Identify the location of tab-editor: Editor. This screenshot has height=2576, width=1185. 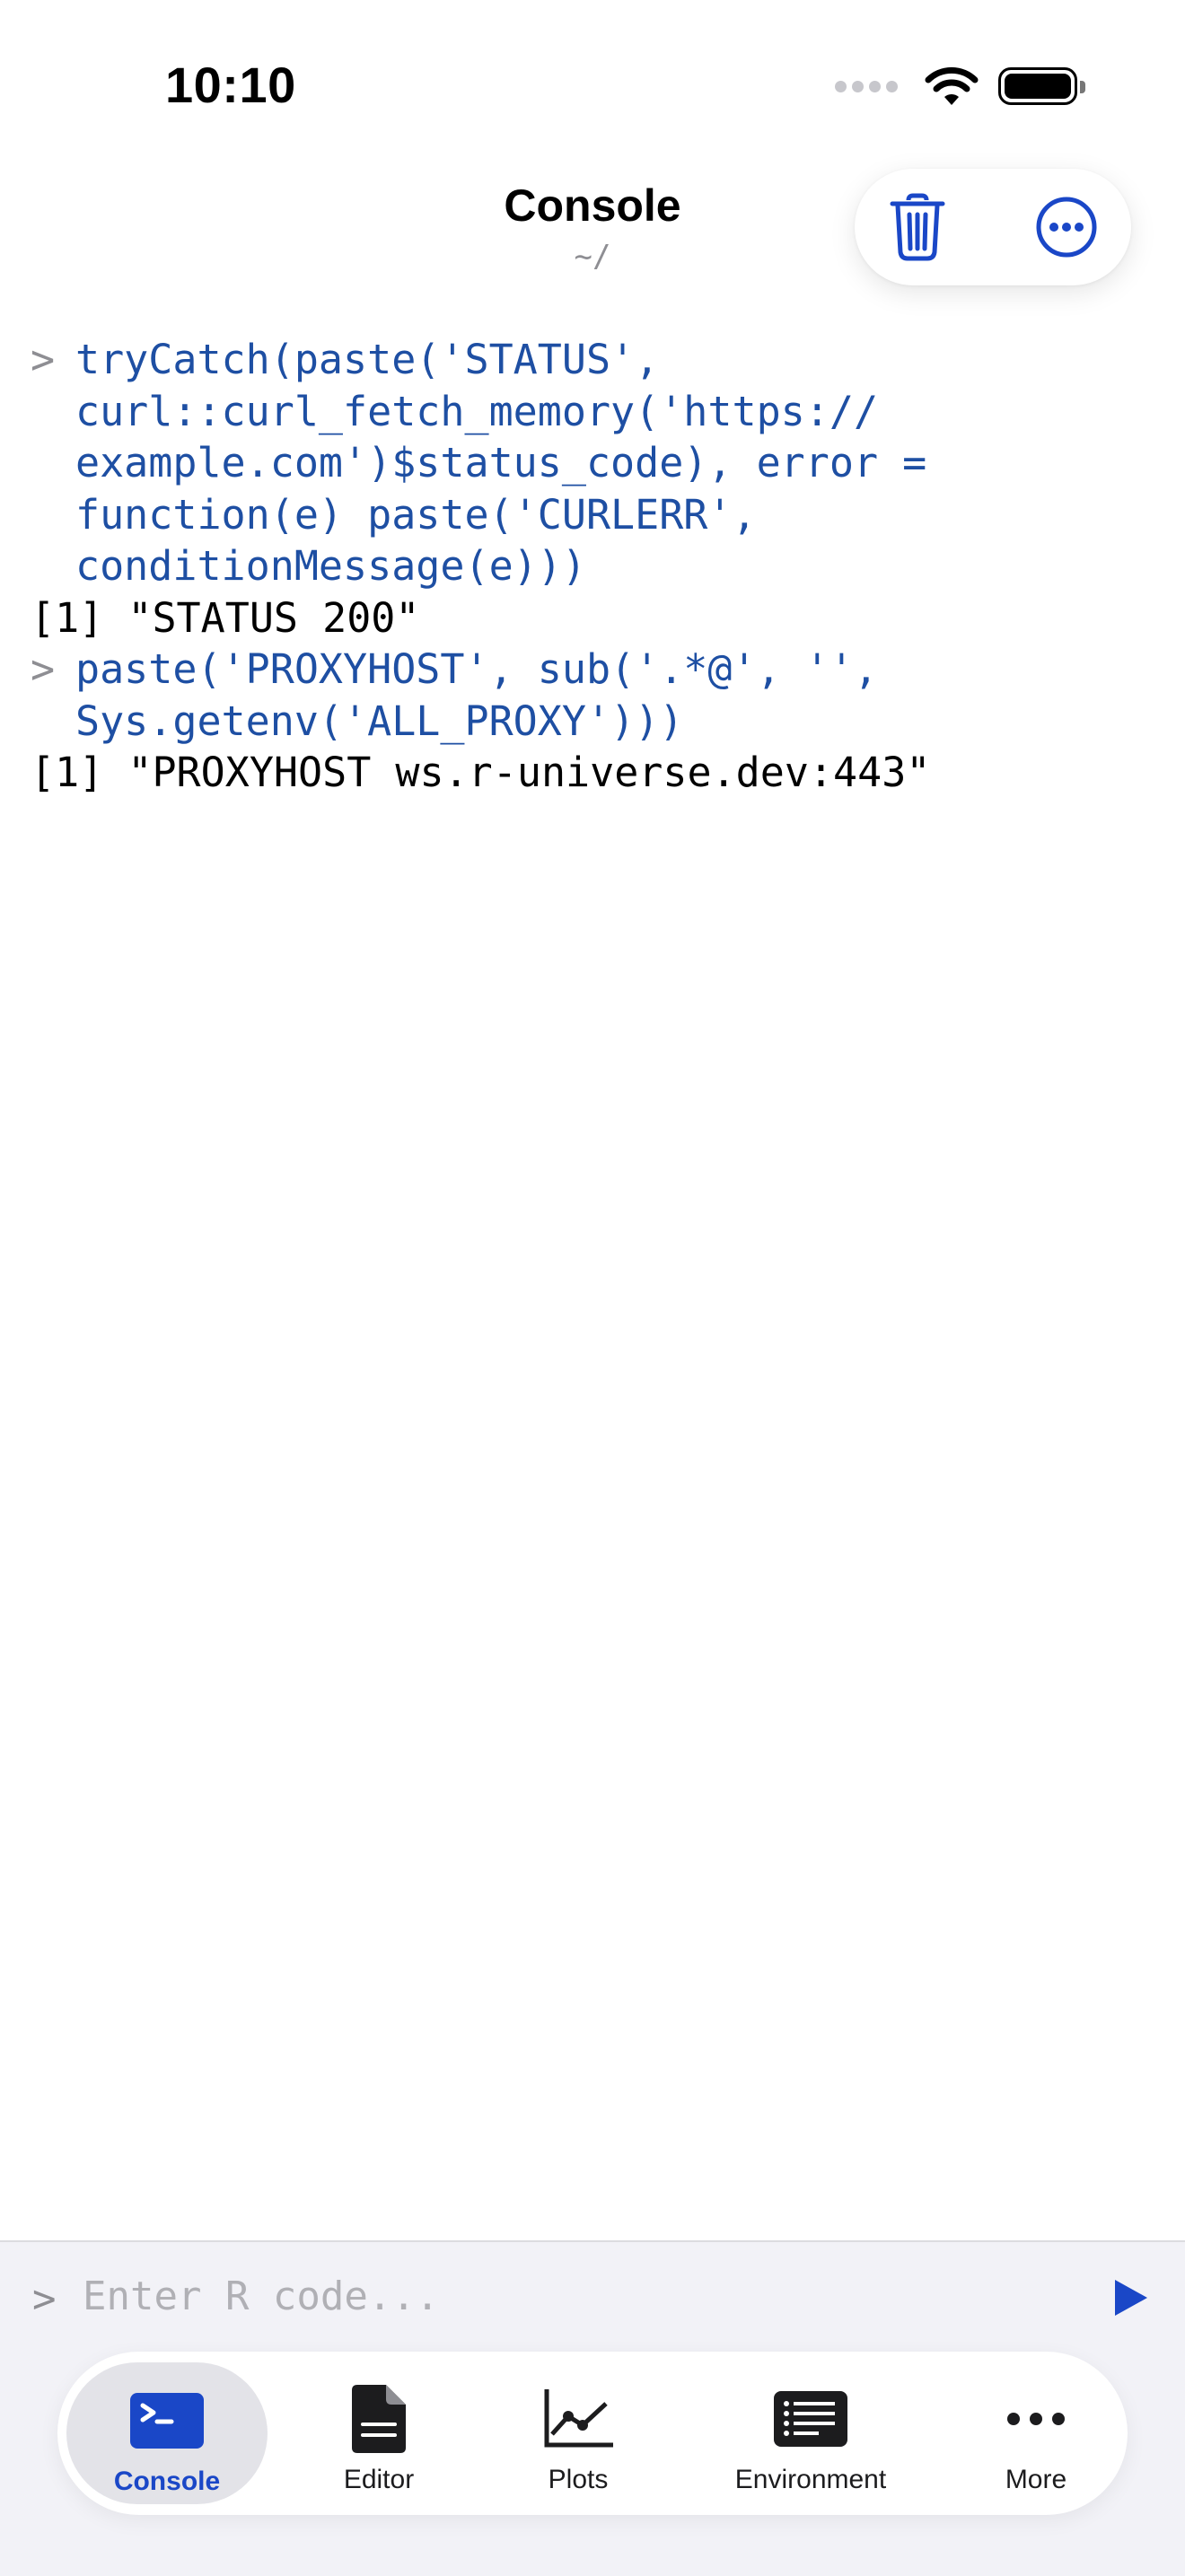
(379, 2433).